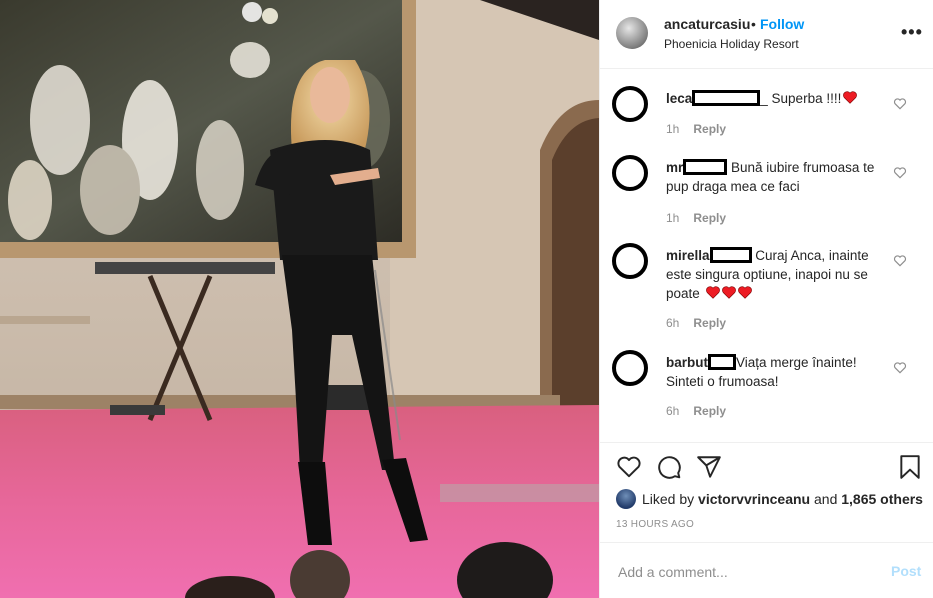  What do you see at coordinates (754, 499) in the screenshot?
I see `liker-username: victorvvrinceanu` at bounding box center [754, 499].